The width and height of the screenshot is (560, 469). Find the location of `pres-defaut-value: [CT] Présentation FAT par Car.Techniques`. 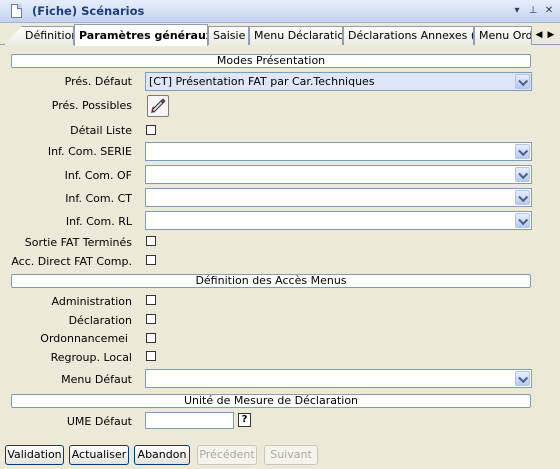

pres-defaut-value: [CT] Présentation FAT par Car.Techniques is located at coordinates (262, 81).